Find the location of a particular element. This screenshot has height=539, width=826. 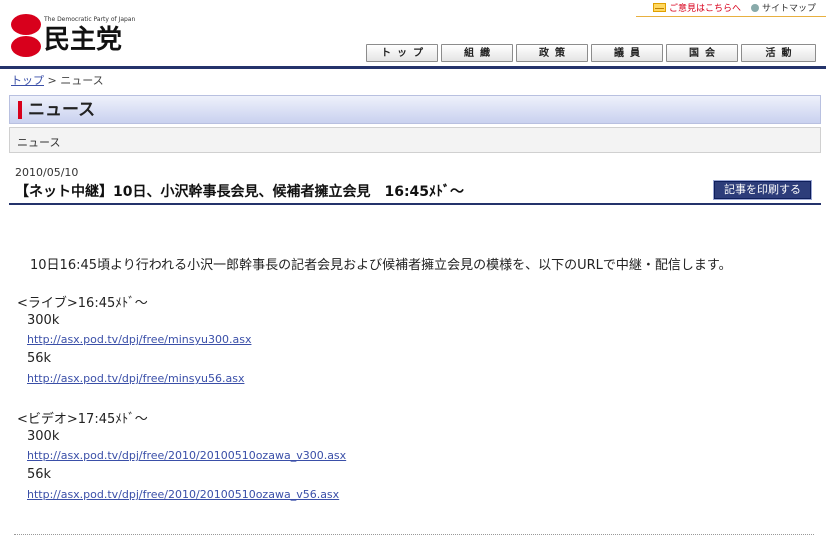

dpj-logo: The Democratic Party of Japan 民主党 is located at coordinates (72, 35).